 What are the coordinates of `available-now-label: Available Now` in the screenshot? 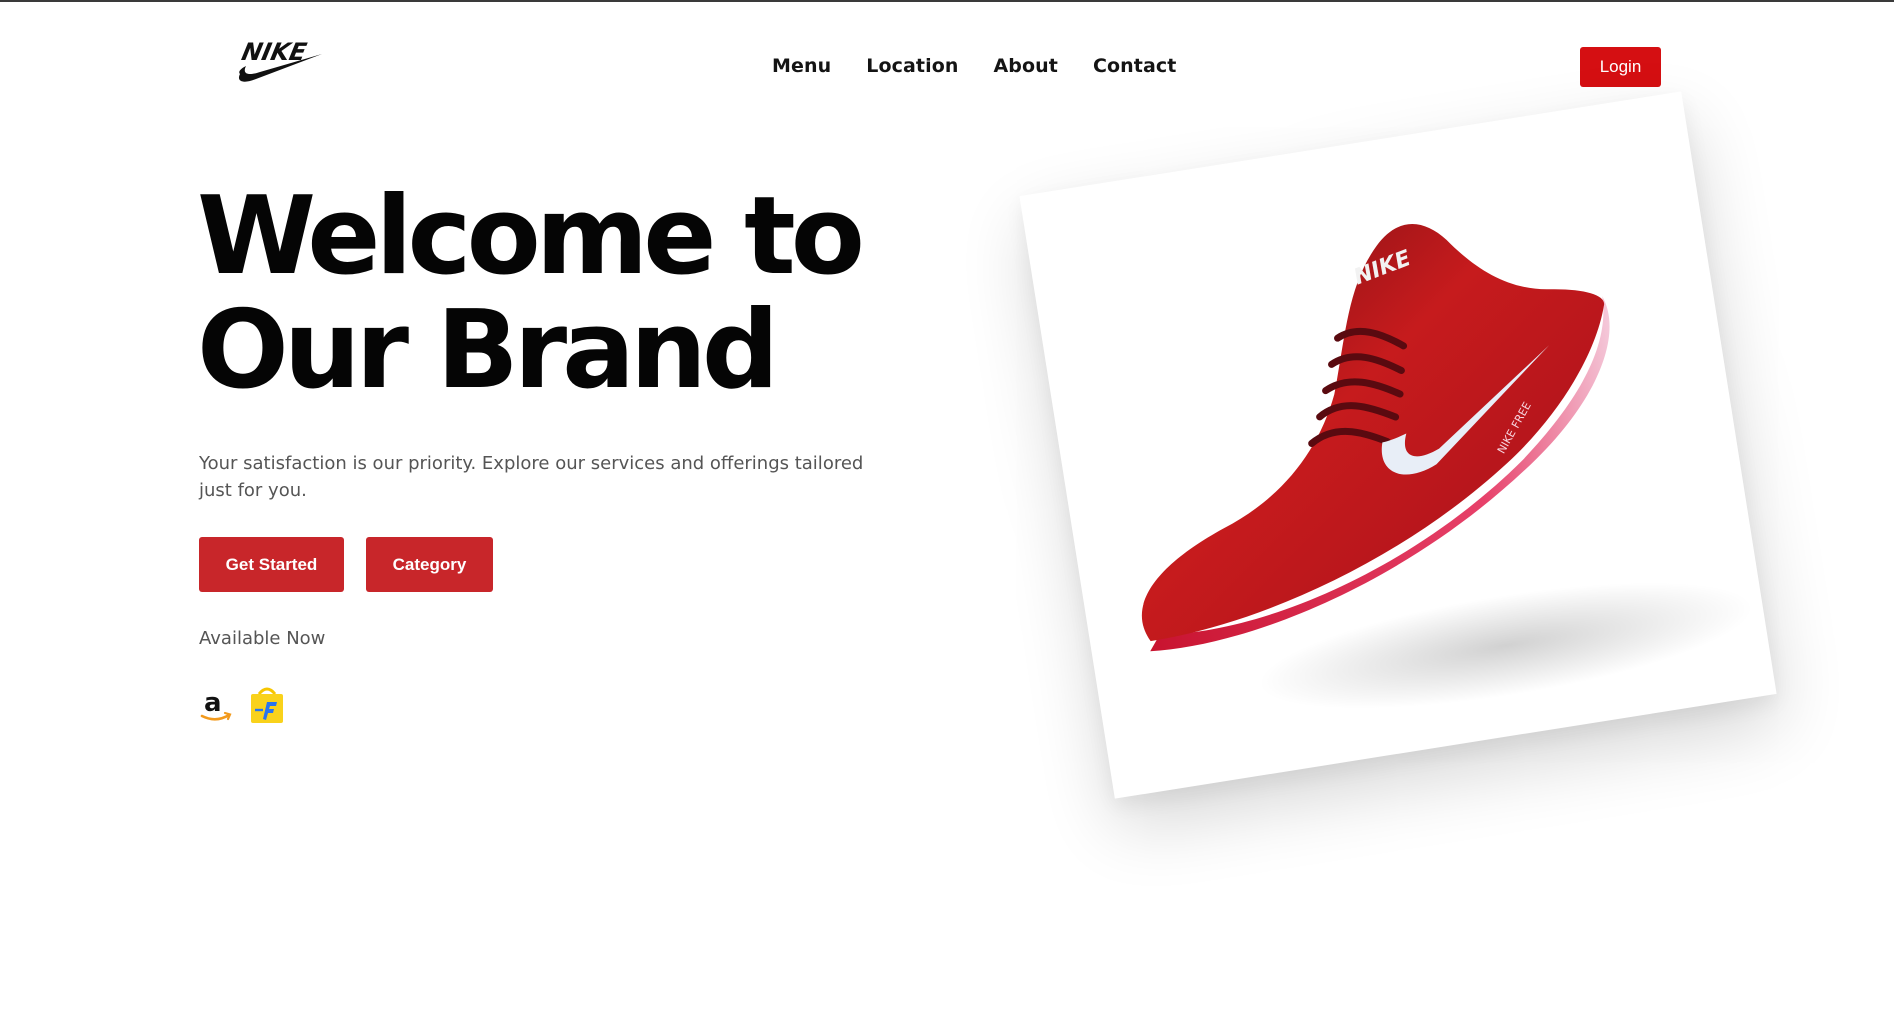 It's located at (262, 638).